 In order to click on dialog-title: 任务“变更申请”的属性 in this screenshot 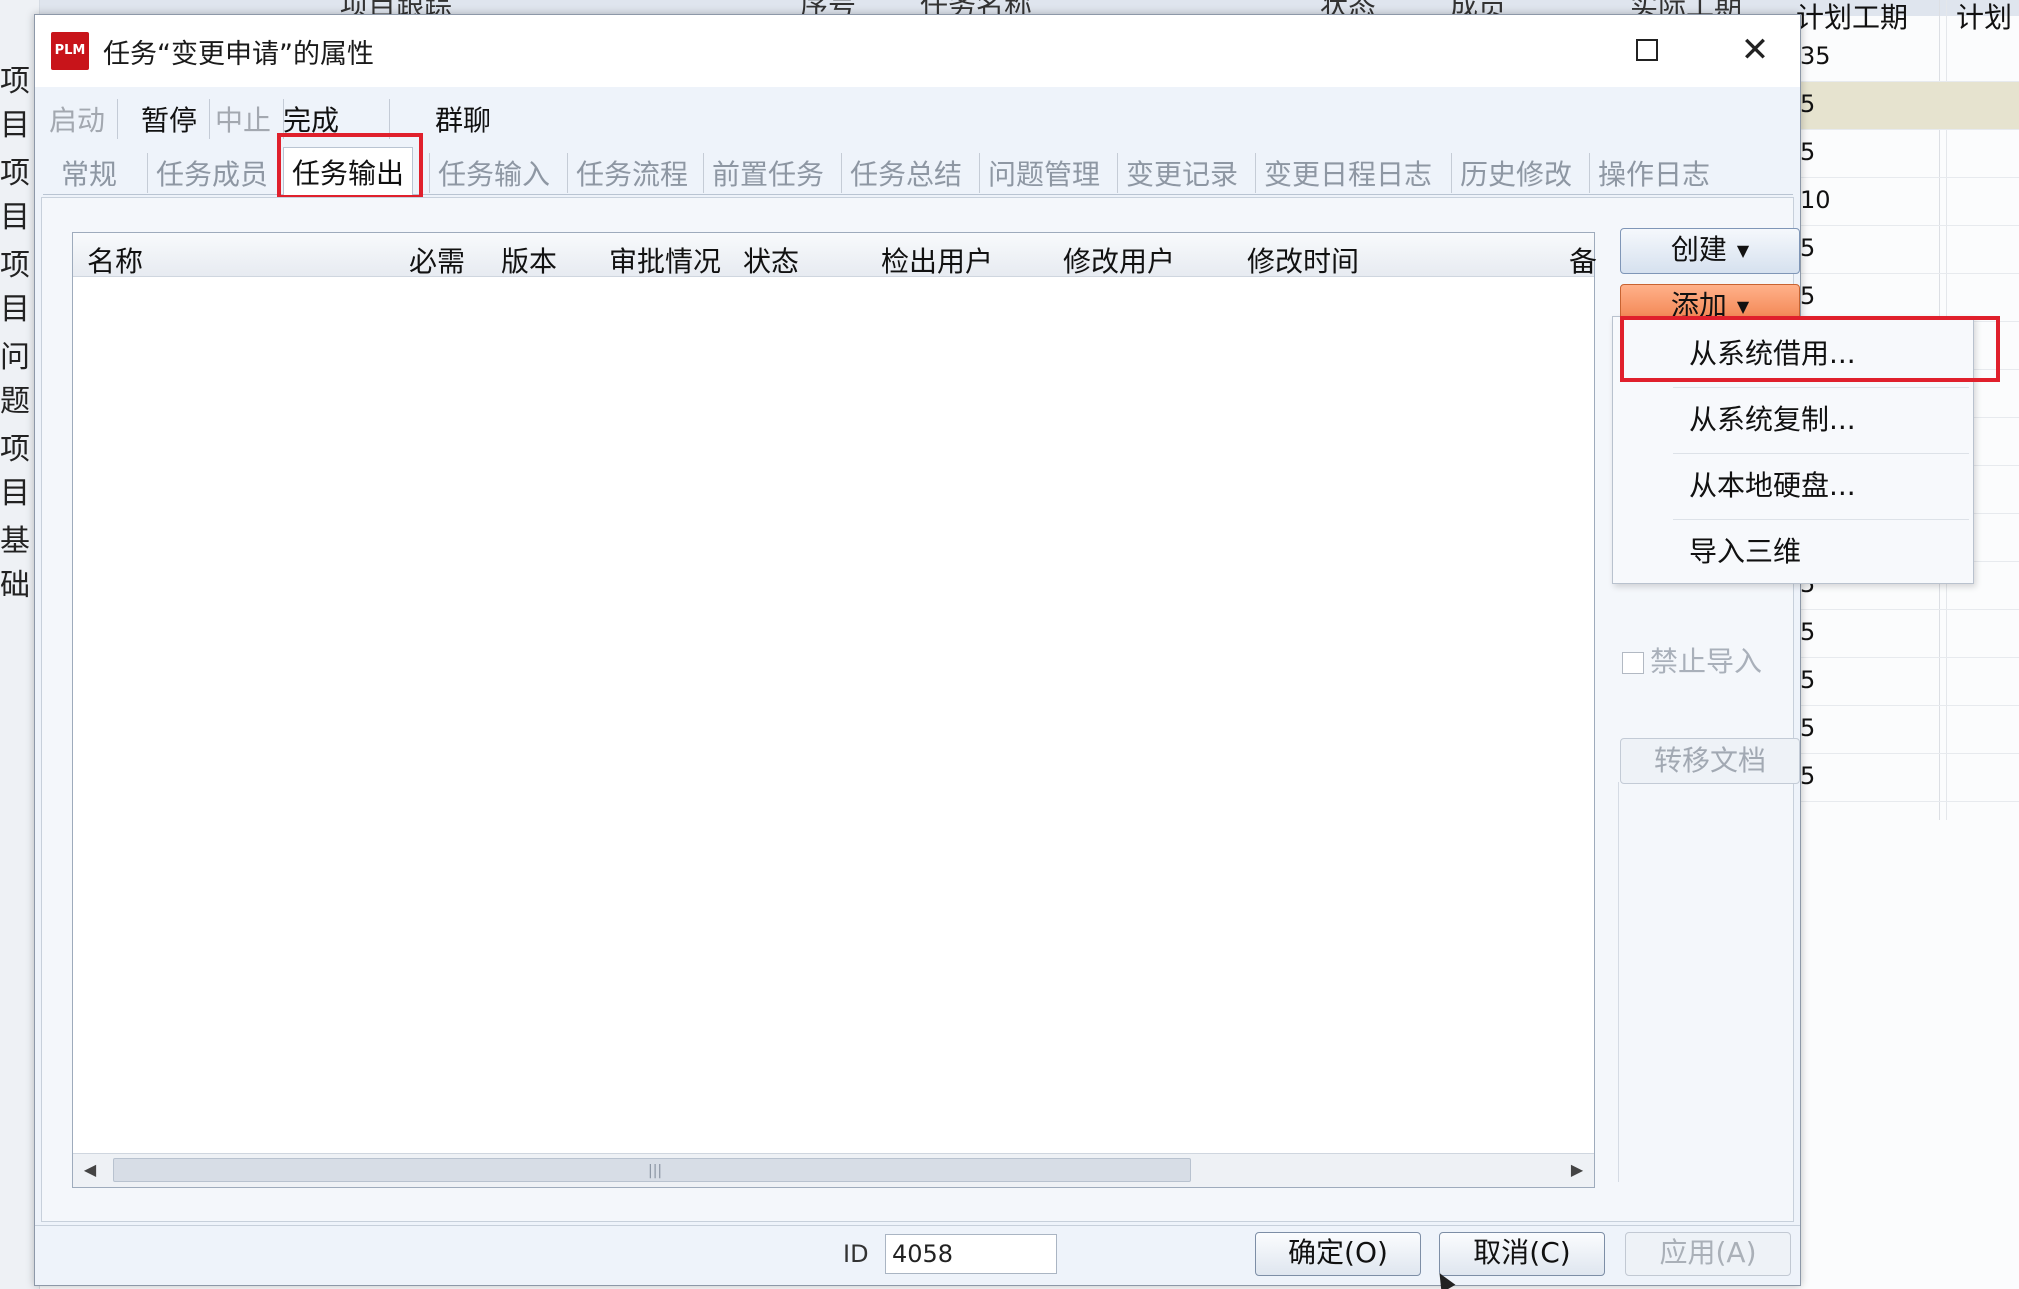, I will do `click(238, 54)`.